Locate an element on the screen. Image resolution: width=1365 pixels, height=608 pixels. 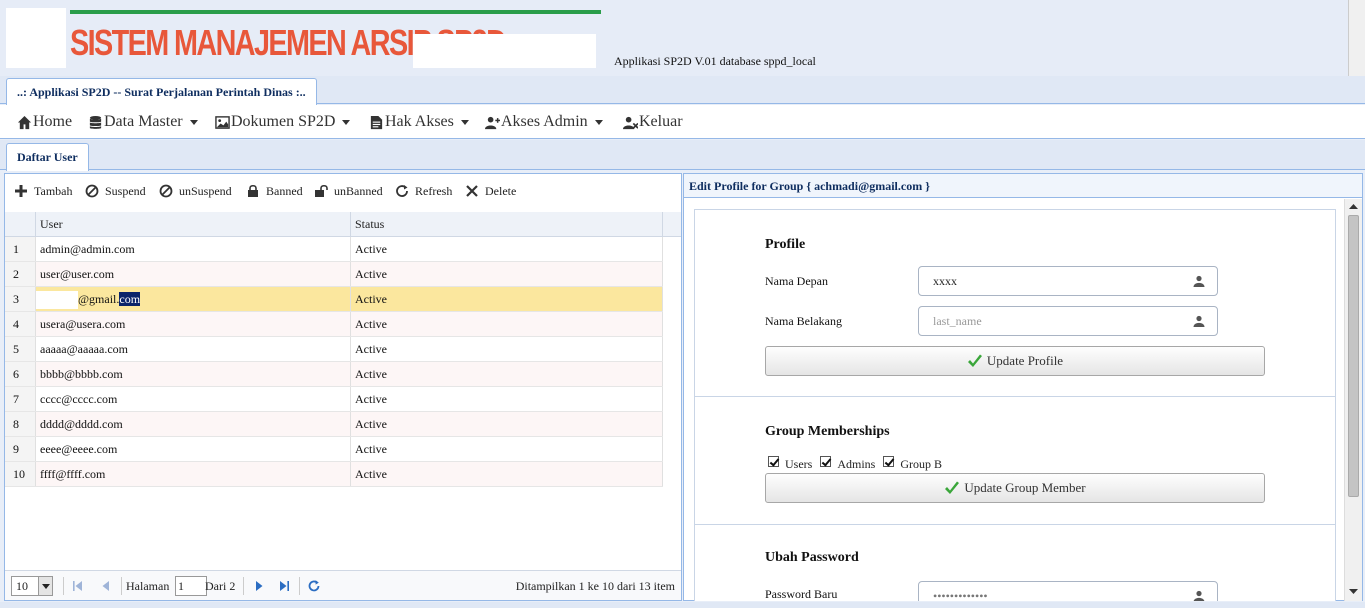
update-group-member-button: Update Group Member is located at coordinates (1015, 488).